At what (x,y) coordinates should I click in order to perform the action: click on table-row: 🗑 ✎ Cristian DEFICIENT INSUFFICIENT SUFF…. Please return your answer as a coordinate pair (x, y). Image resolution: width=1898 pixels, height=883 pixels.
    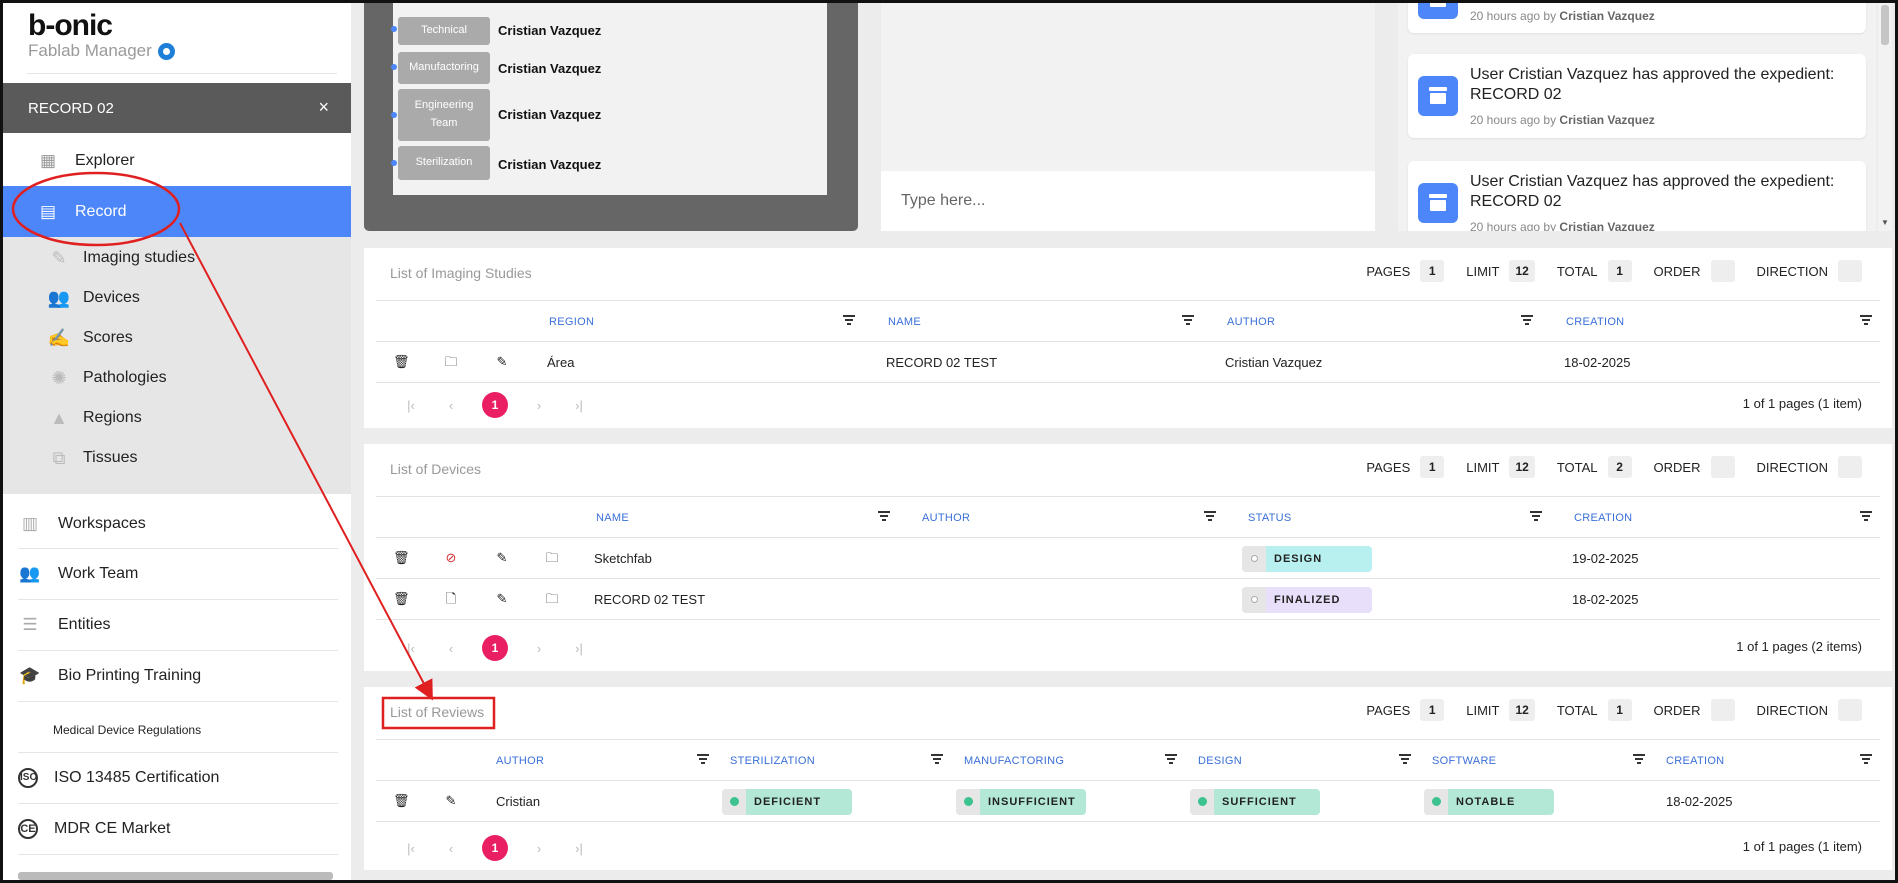
    Looking at the image, I should click on (1128, 801).